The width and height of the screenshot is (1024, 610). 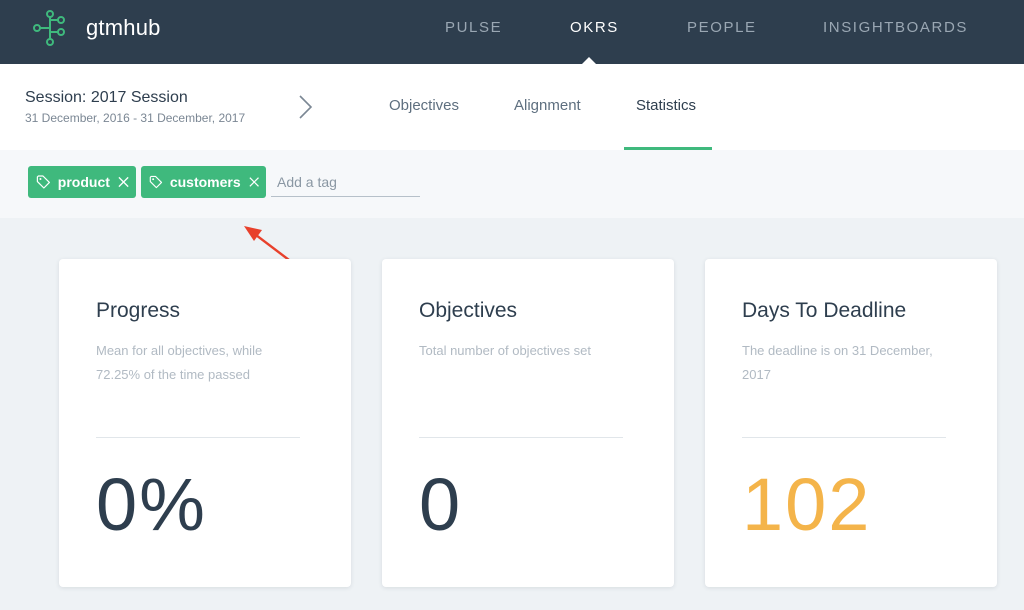 What do you see at coordinates (505, 350) in the screenshot?
I see `card-description: Total number of objectives set` at bounding box center [505, 350].